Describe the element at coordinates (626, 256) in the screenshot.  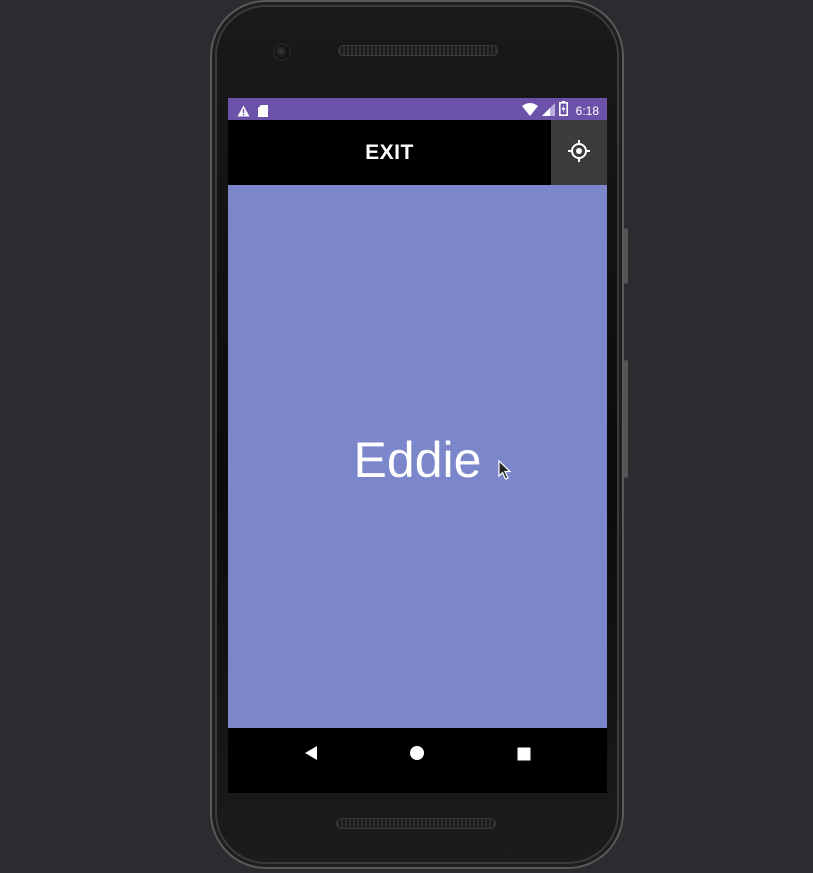
I see `power-button` at that location.